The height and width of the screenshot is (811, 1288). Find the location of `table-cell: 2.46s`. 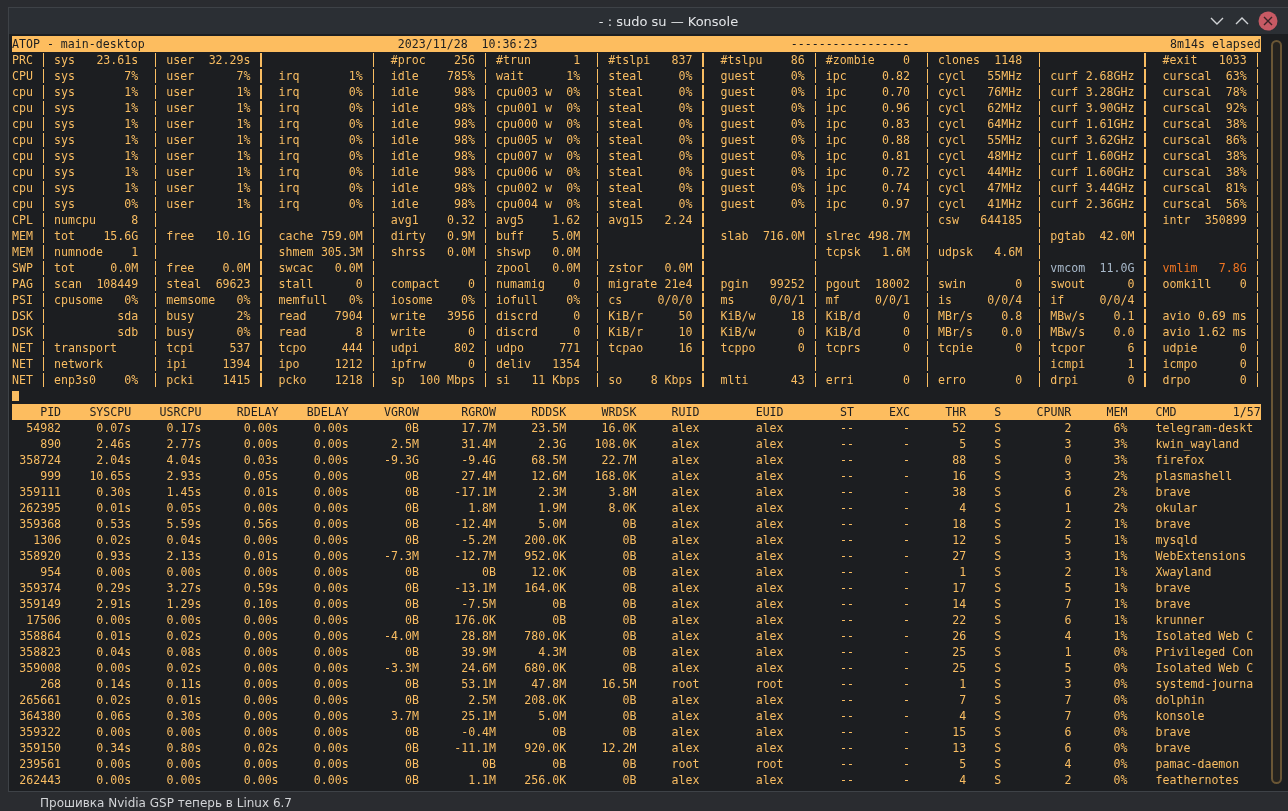

table-cell: 2.46s is located at coordinates (114, 444).